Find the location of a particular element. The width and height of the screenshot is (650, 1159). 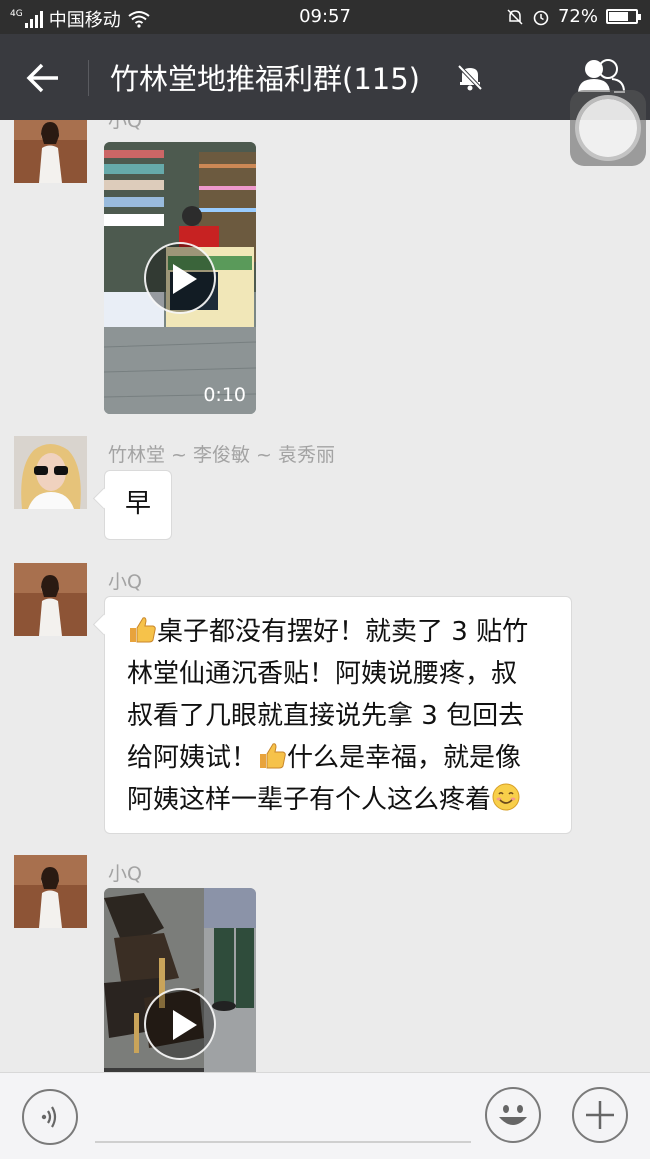

assistive-touch-icon is located at coordinates (608, 128).